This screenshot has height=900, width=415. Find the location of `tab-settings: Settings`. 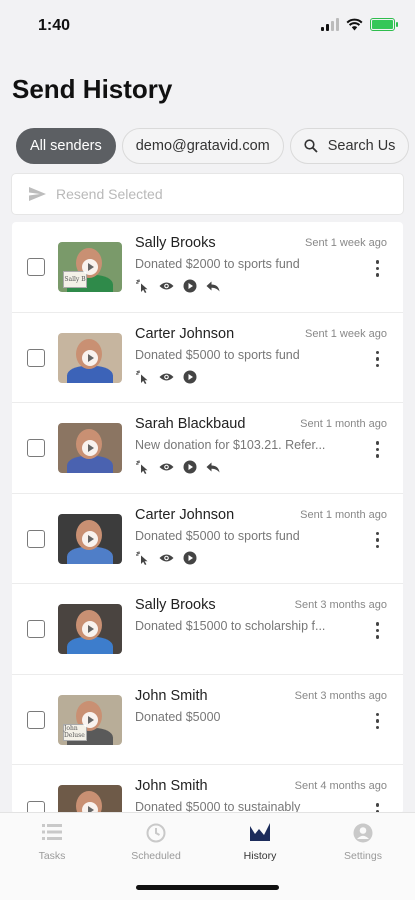

tab-settings: Settings is located at coordinates (363, 842).